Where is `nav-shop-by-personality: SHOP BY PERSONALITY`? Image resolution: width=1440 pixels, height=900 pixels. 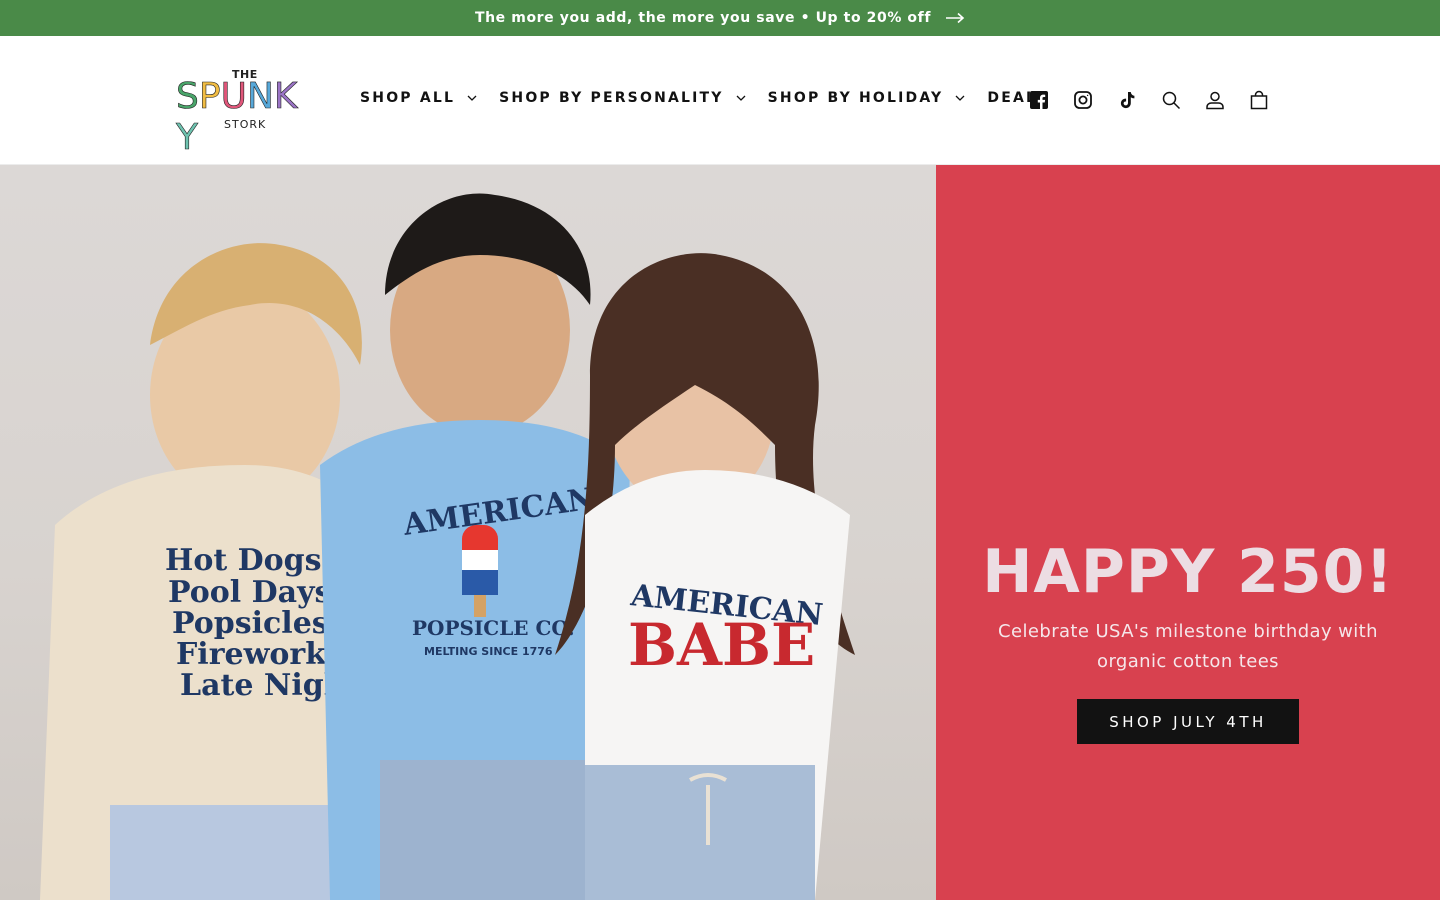 nav-shop-by-personality: SHOP BY PERSONALITY is located at coordinates (622, 98).